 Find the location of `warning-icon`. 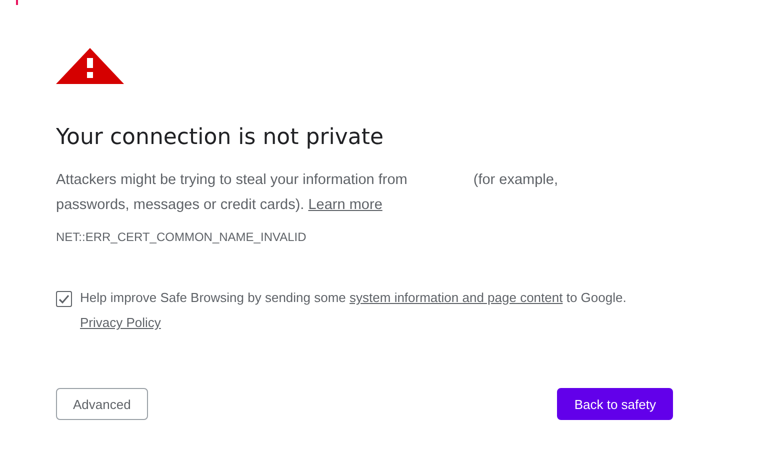

warning-icon is located at coordinates (90, 66).